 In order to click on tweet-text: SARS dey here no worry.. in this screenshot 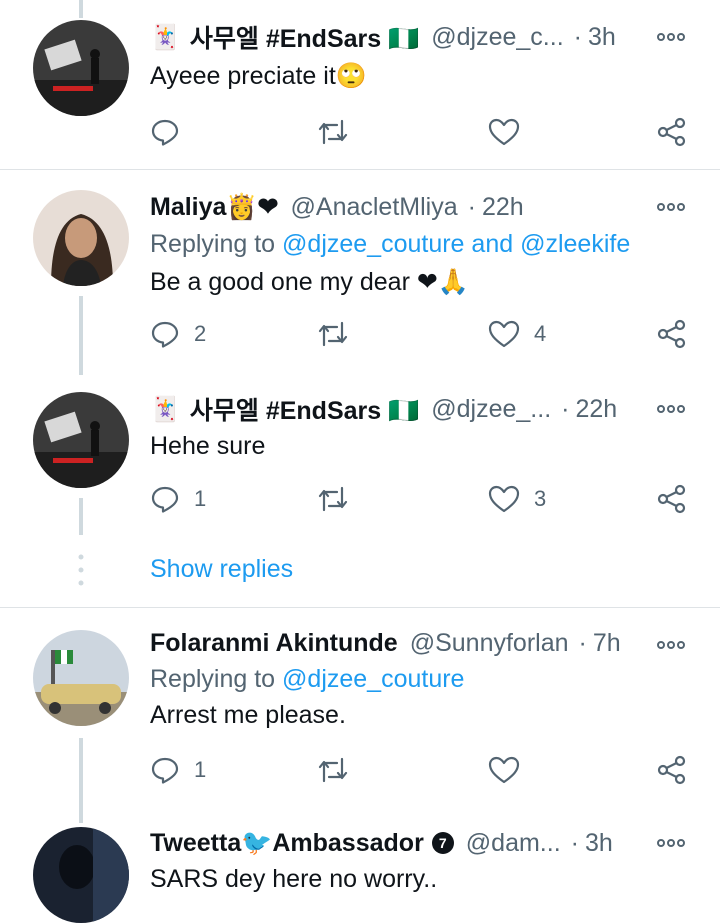, I will do `click(294, 879)`.